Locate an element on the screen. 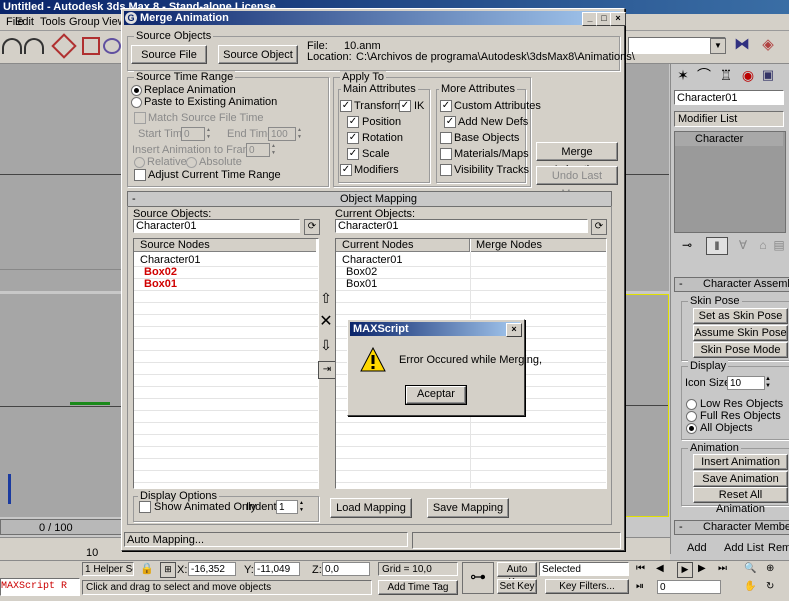 This screenshot has height=601, width=789. stack-item-character: Character is located at coordinates (729, 139).